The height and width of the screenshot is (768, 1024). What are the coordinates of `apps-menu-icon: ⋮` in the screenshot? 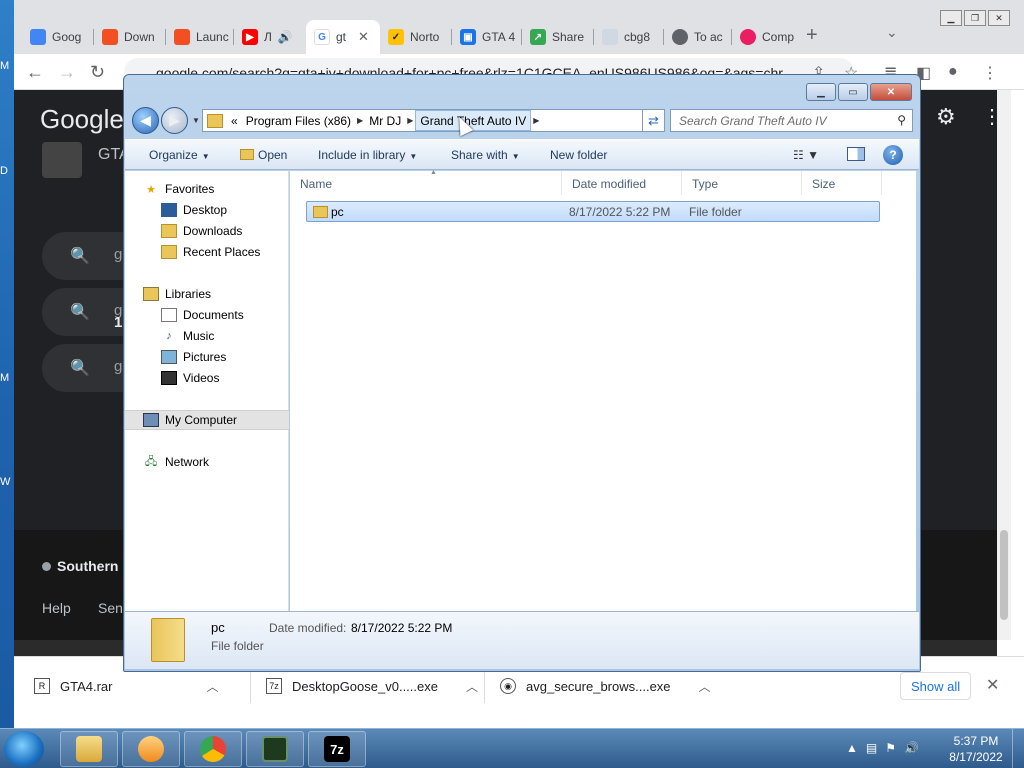 It's located at (989, 116).